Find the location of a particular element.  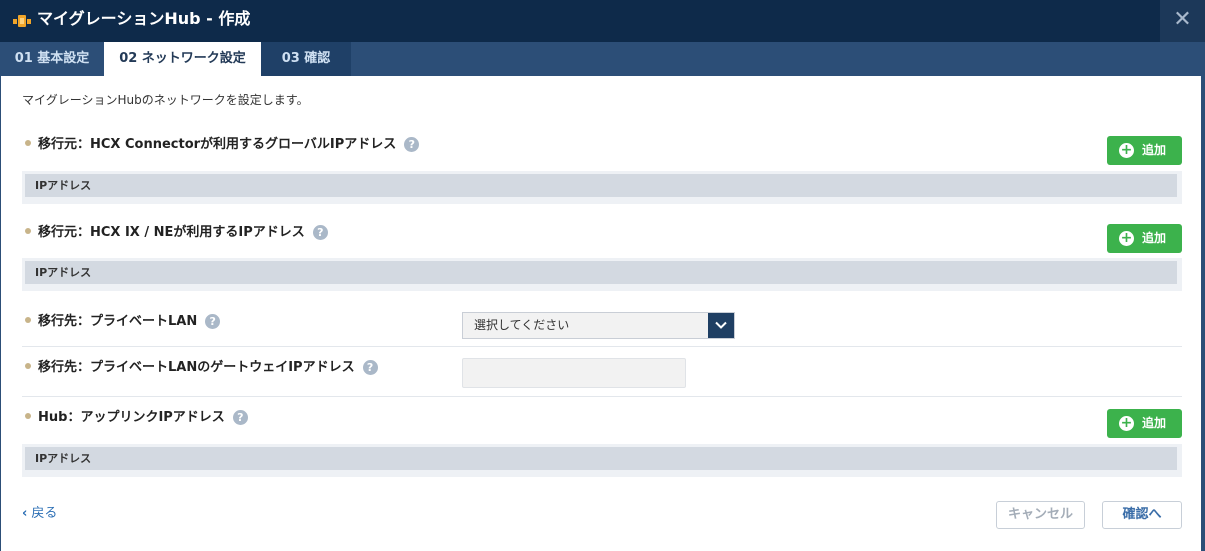

chevron-down-icon is located at coordinates (721, 325).